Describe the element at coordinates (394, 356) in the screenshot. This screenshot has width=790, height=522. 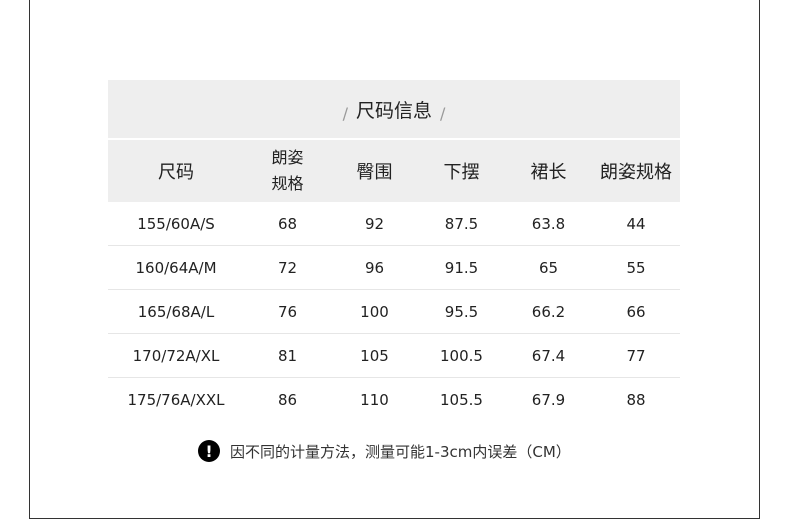
I see `table-row: 170/72A/XL 81 105 100.5 67.4 77` at that location.